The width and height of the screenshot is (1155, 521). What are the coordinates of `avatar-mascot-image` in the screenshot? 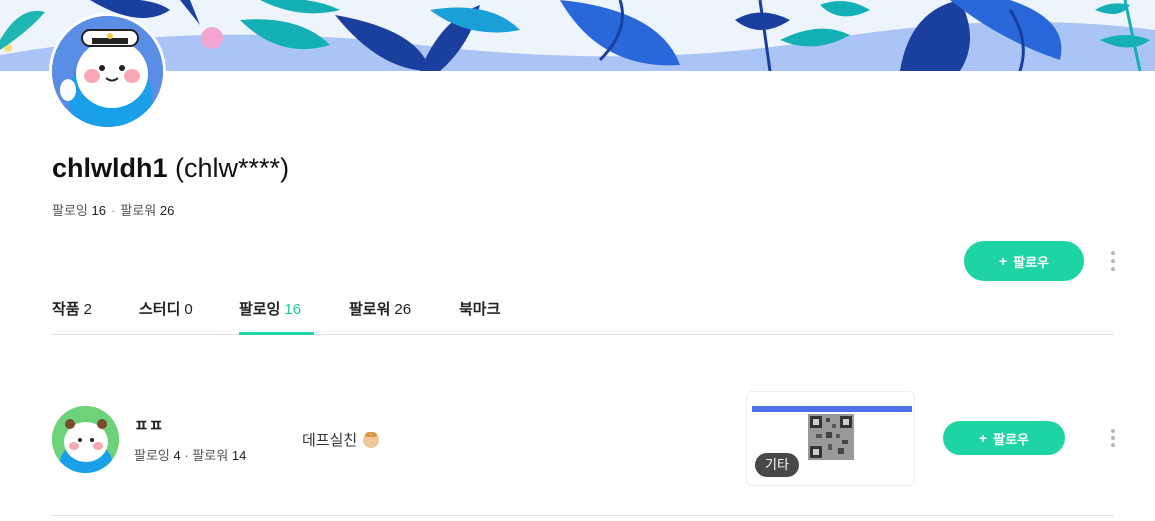 It's located at (107, 71).